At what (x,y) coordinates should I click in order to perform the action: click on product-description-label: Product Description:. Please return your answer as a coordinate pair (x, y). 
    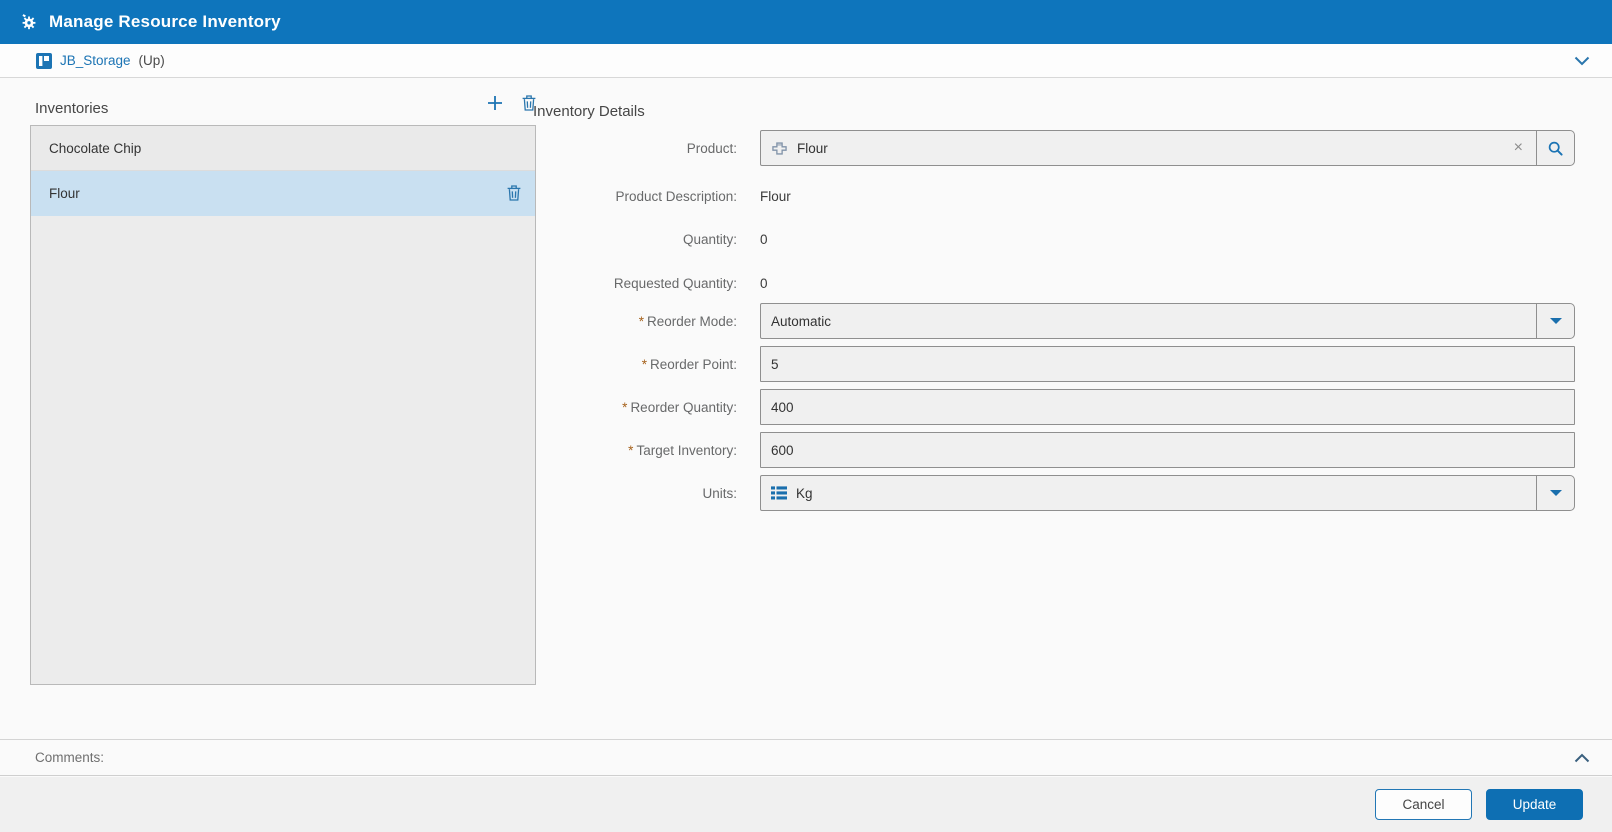
    Looking at the image, I should click on (676, 196).